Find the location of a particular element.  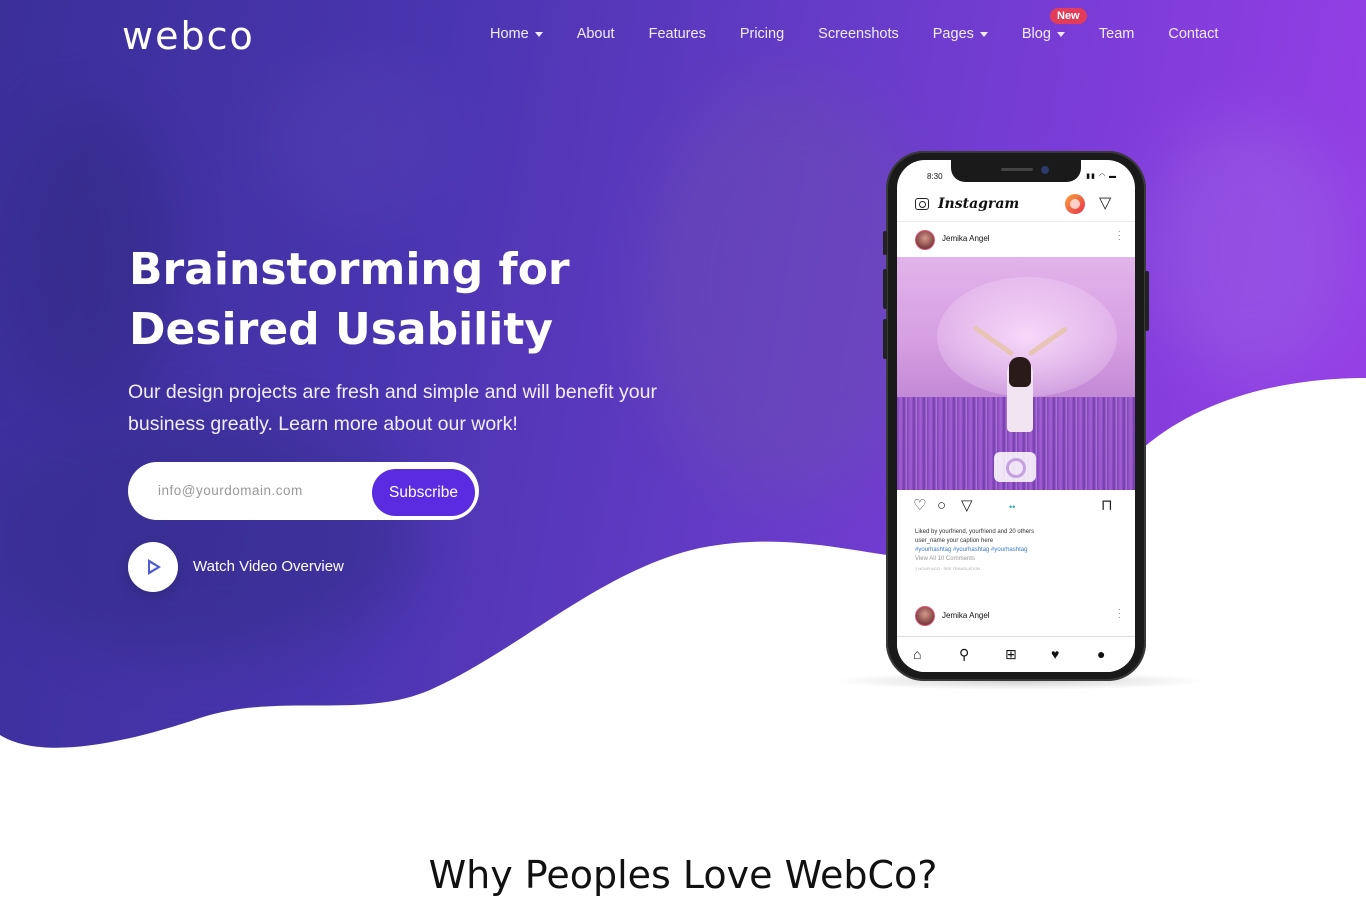

nav-label: Screenshots is located at coordinates (858, 34).